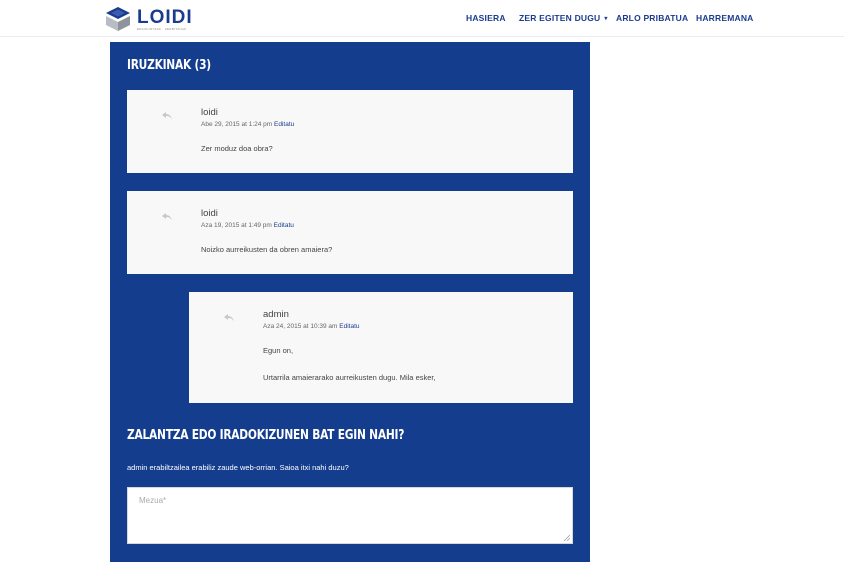  What do you see at coordinates (606, 19) in the screenshot?
I see `chevron-down-icon: ▾` at bounding box center [606, 19].